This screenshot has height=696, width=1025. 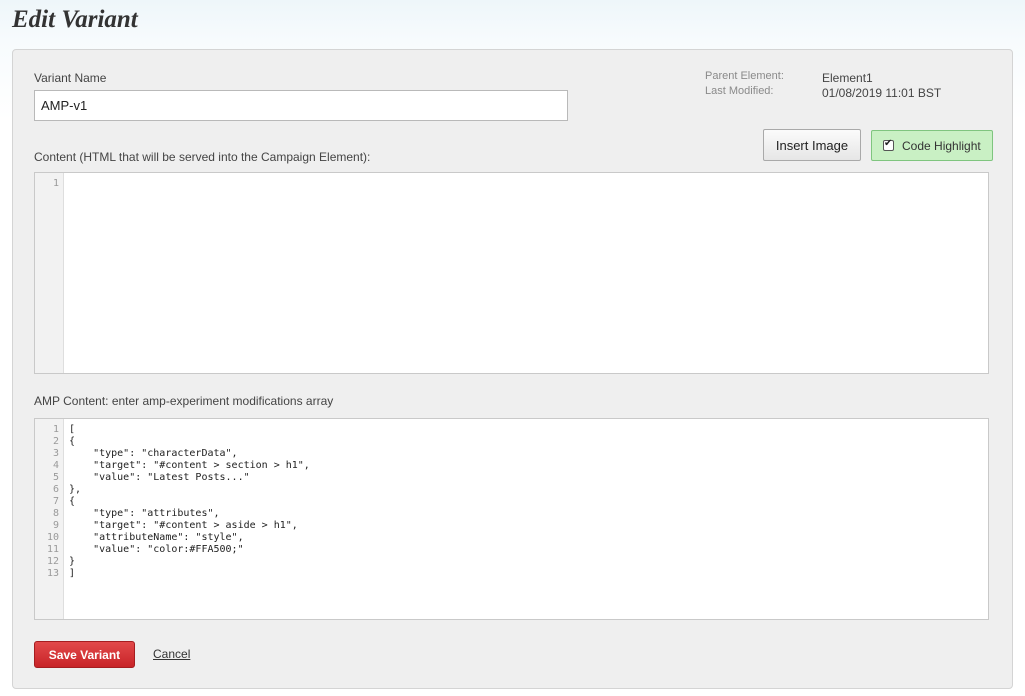 What do you see at coordinates (70, 78) in the screenshot?
I see `variant-name-label: Variant Name` at bounding box center [70, 78].